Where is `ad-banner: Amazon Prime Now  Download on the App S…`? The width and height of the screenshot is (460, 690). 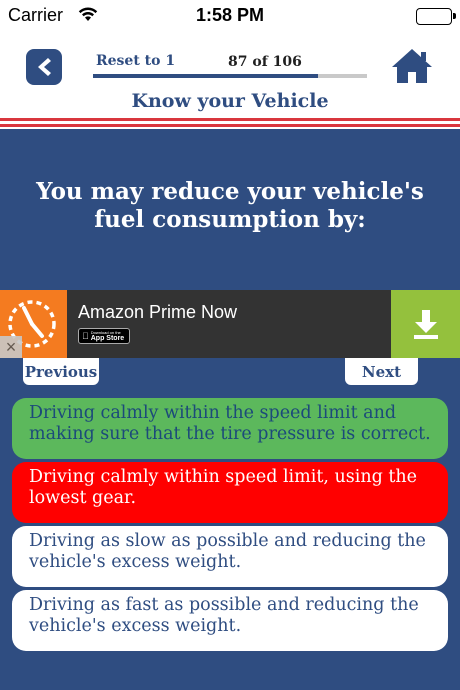 ad-banner: Amazon Prime Now  Download on the App S… is located at coordinates (230, 324).